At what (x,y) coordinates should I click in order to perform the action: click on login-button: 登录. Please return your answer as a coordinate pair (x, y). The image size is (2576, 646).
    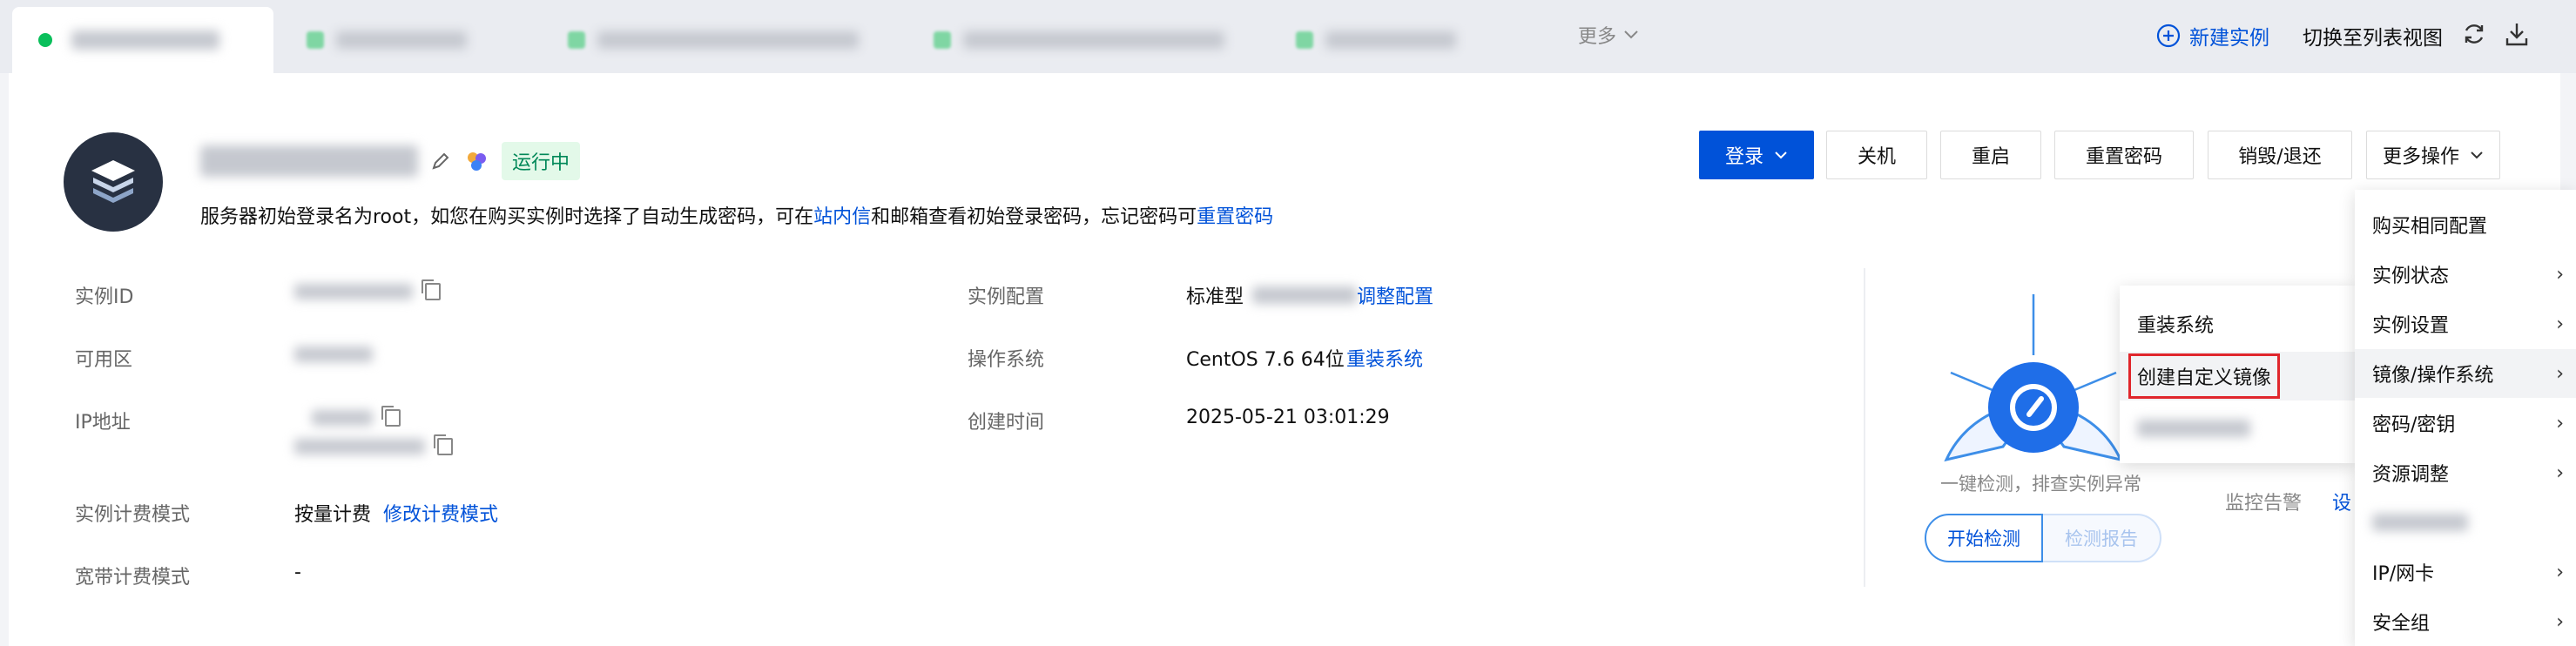
    Looking at the image, I should click on (1757, 155).